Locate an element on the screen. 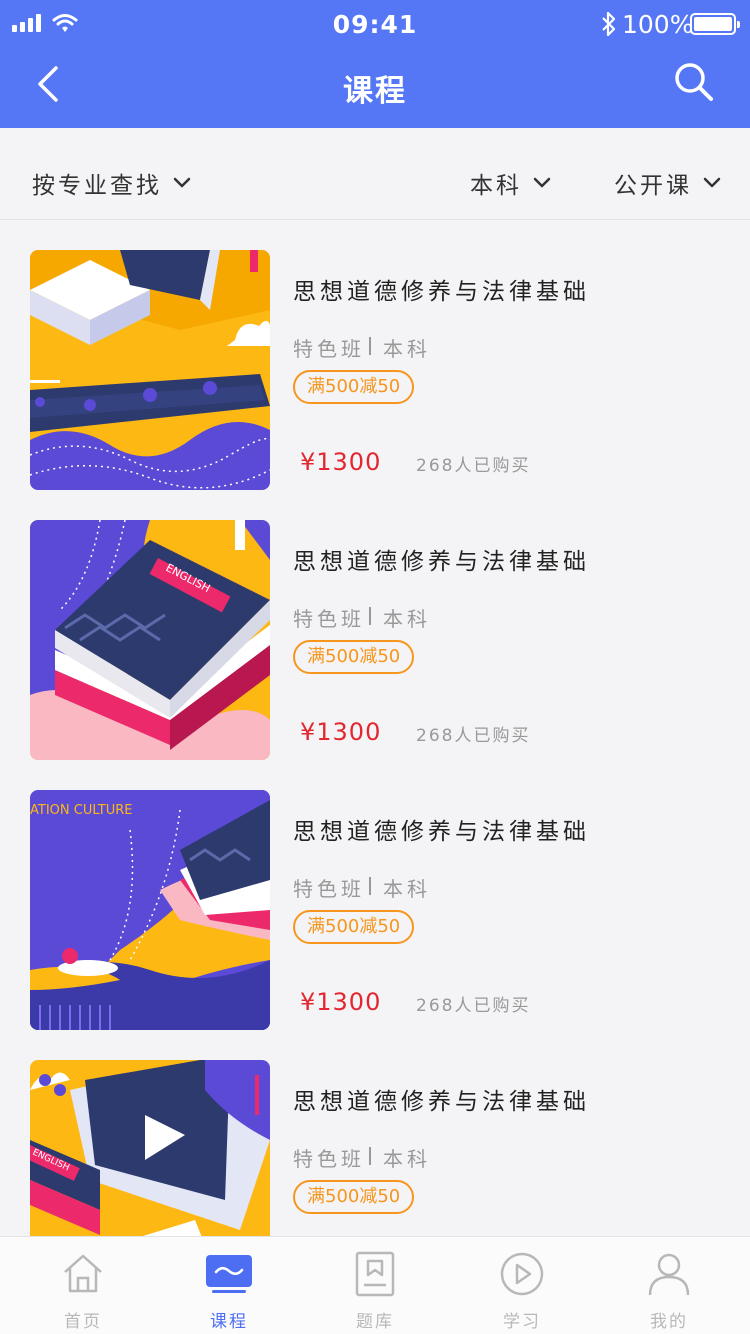 Image resolution: width=750 pixels, height=1334 pixels. profile-icon is located at coordinates (669, 1274).